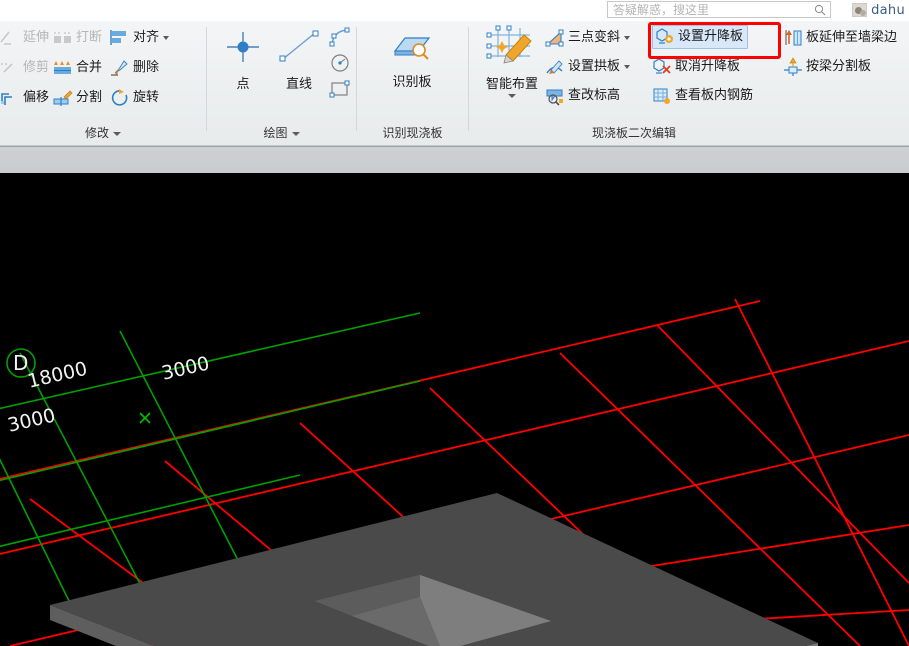  What do you see at coordinates (454, 160) in the screenshot?
I see `secondary-toolbar` at bounding box center [454, 160].